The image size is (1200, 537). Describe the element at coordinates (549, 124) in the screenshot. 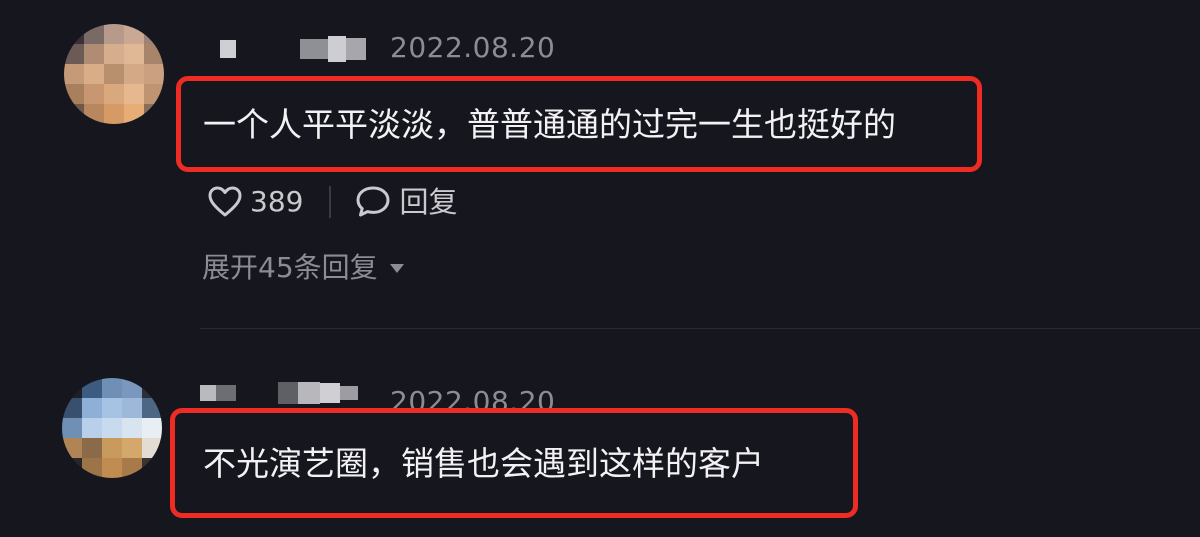

I see `comment-text: 一个人平平淡淡，普普通通的过完一生也挺好的` at that location.